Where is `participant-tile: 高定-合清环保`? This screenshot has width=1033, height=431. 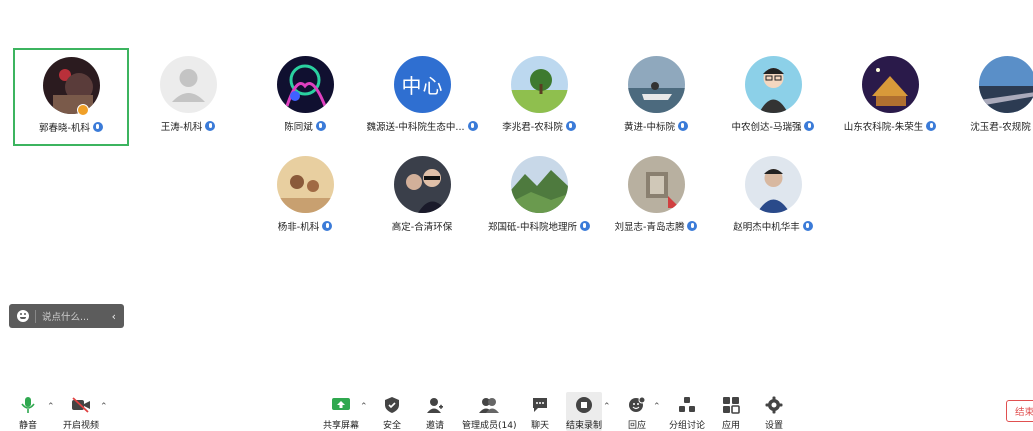
participant-tile: 高定-合清环保 is located at coordinates (422, 197).